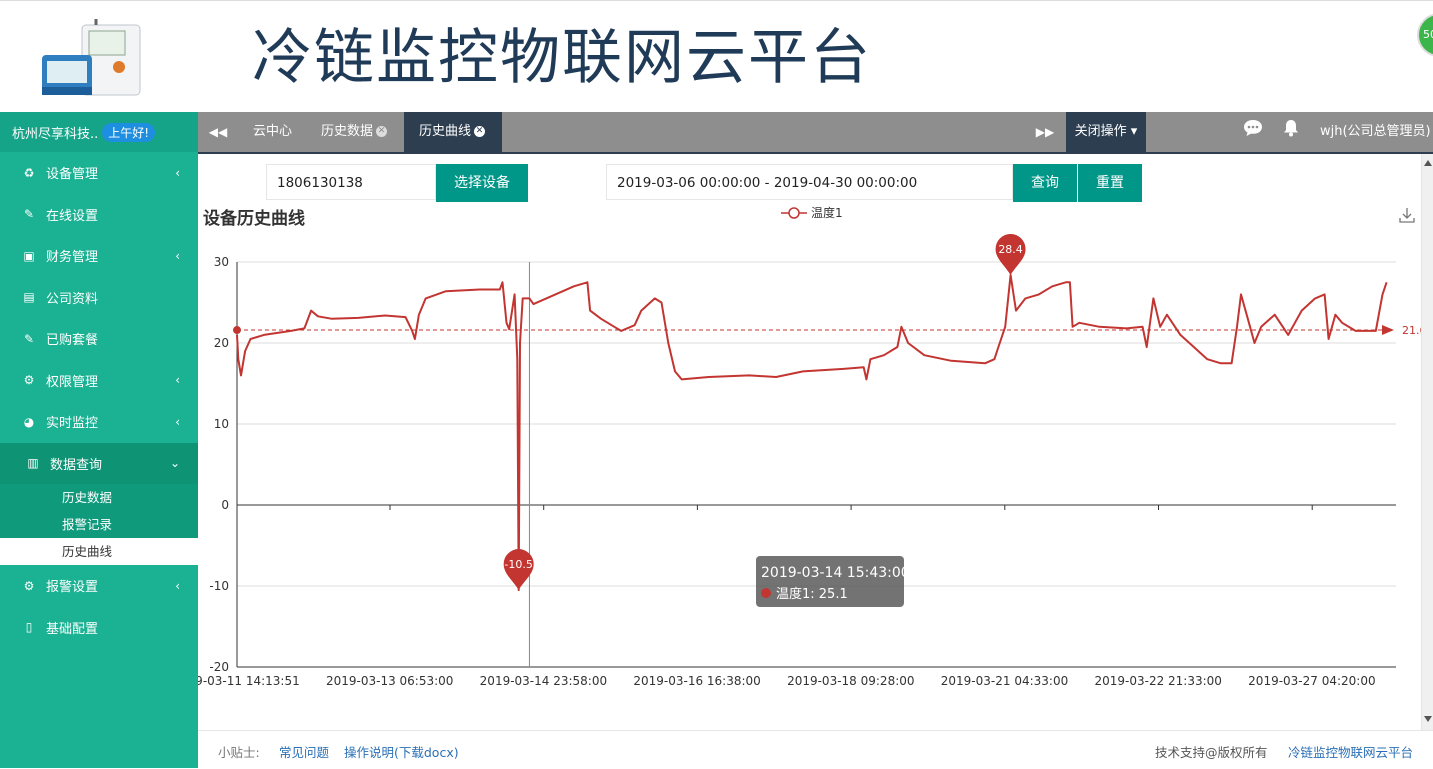 This screenshot has width=1433, height=769. I want to click on chevron-down-icon: ⌄, so click(174, 463).